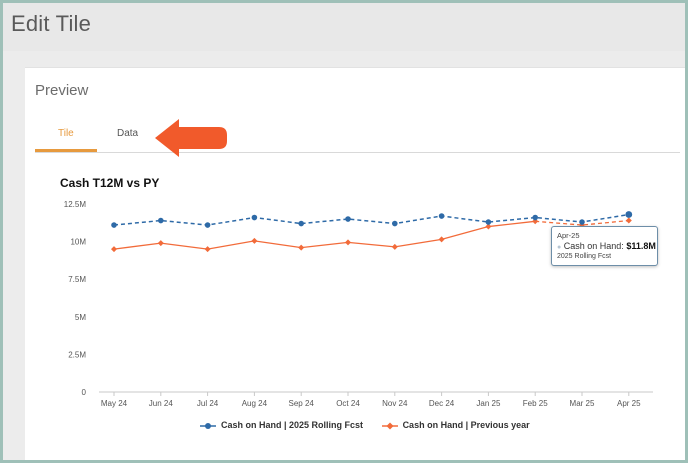 This screenshot has width=688, height=463. Describe the element at coordinates (208, 425) in the screenshot. I see `legend-circle-marker-icon` at that location.